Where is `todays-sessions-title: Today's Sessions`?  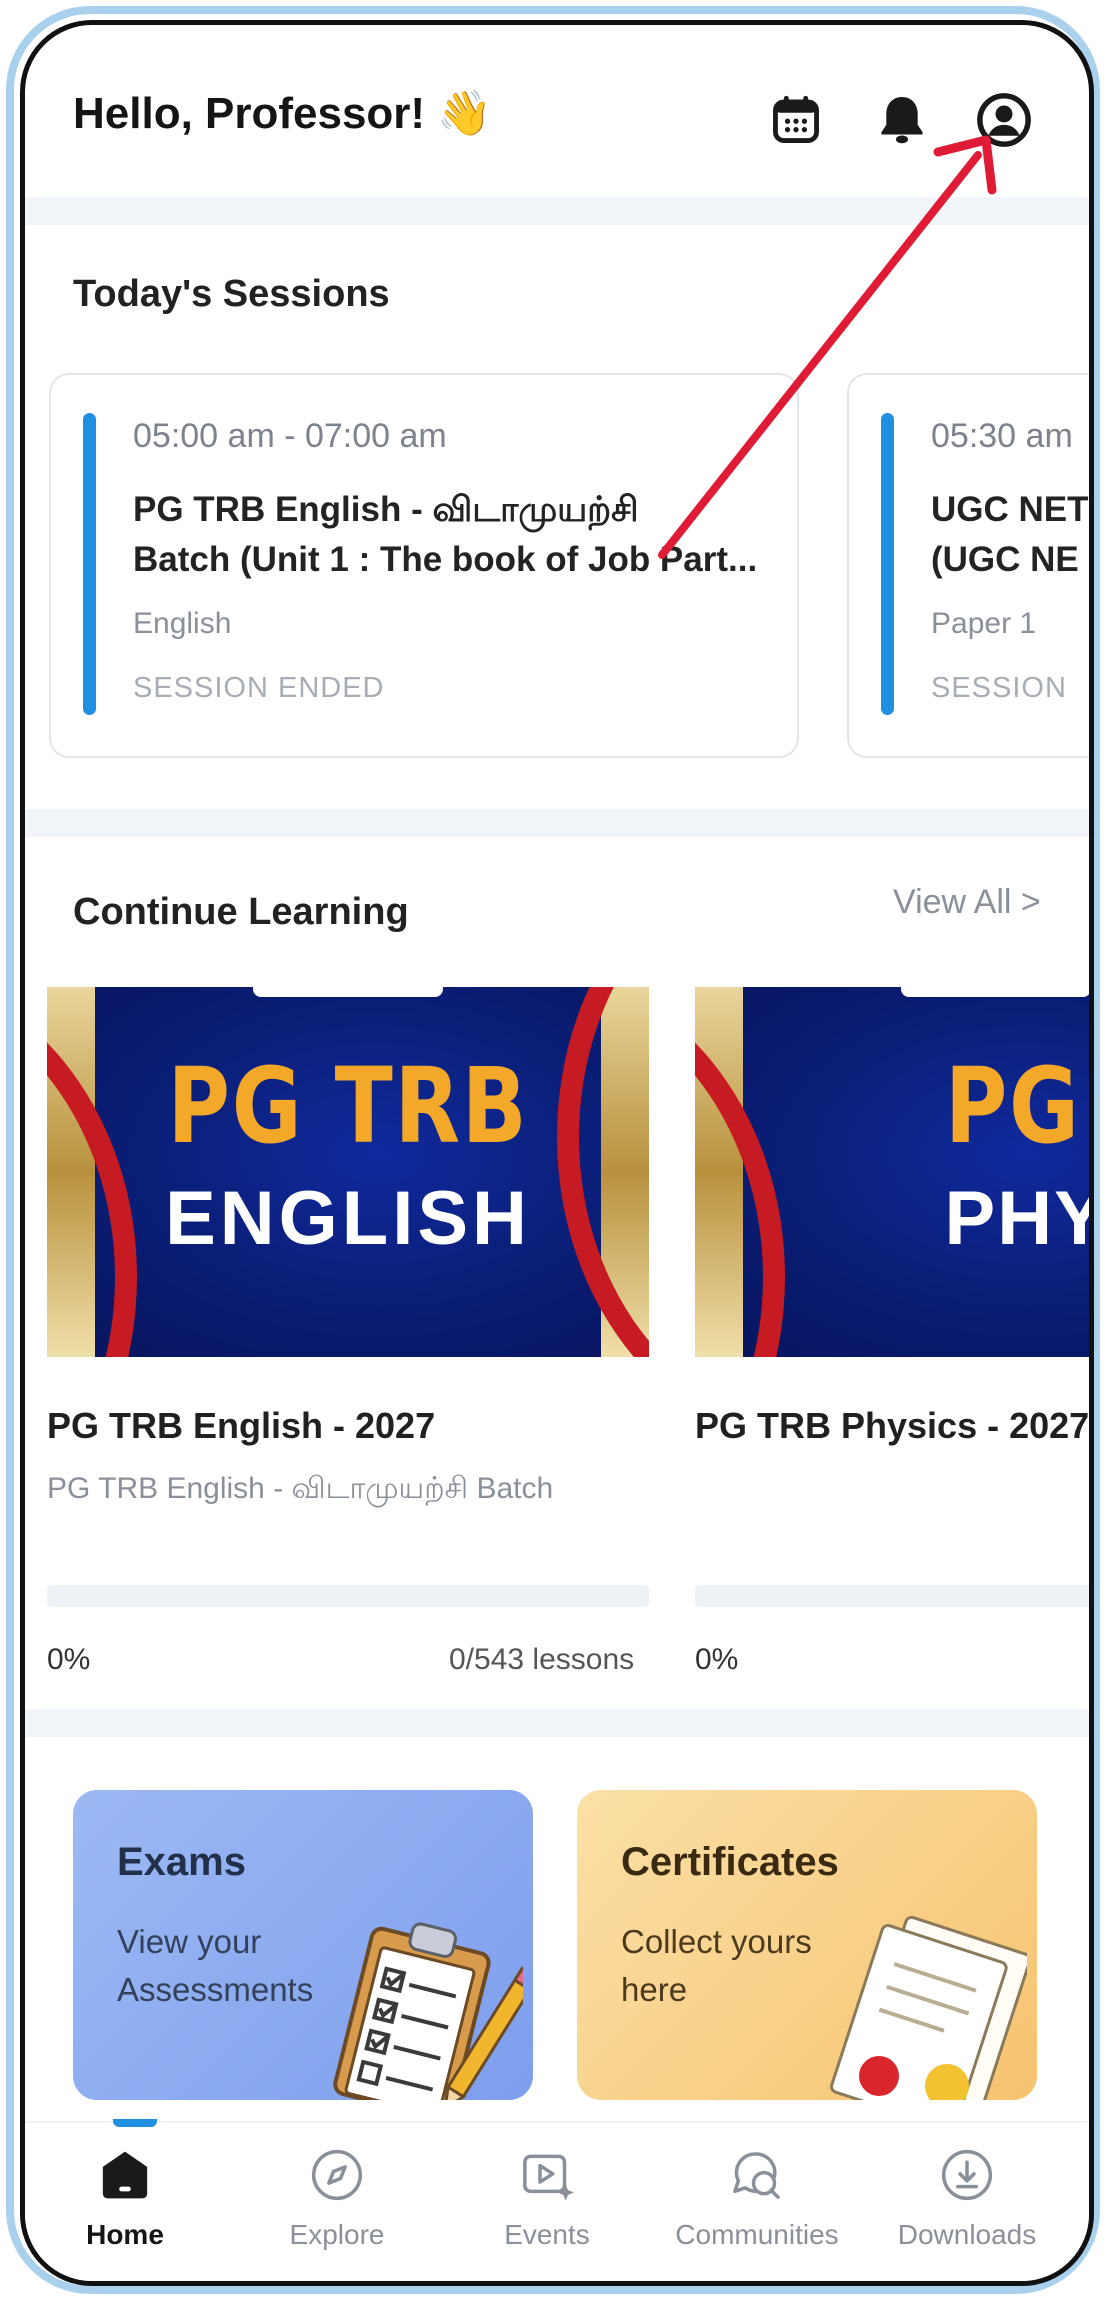 todays-sessions-title: Today's Sessions is located at coordinates (231, 294).